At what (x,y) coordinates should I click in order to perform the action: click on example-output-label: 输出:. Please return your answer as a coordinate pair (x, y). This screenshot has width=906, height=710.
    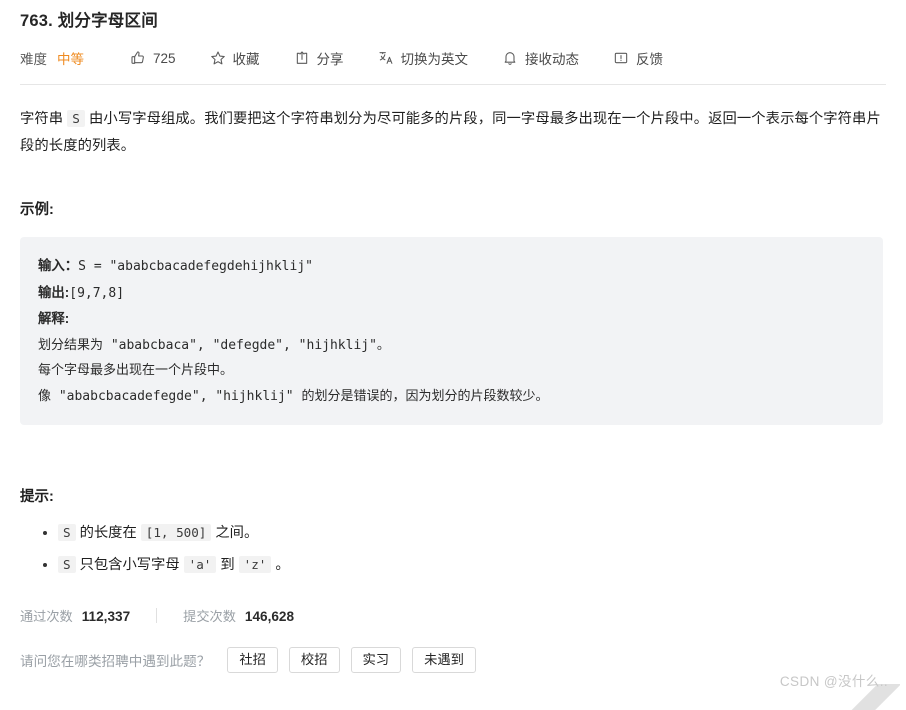
    Looking at the image, I should click on (54, 292).